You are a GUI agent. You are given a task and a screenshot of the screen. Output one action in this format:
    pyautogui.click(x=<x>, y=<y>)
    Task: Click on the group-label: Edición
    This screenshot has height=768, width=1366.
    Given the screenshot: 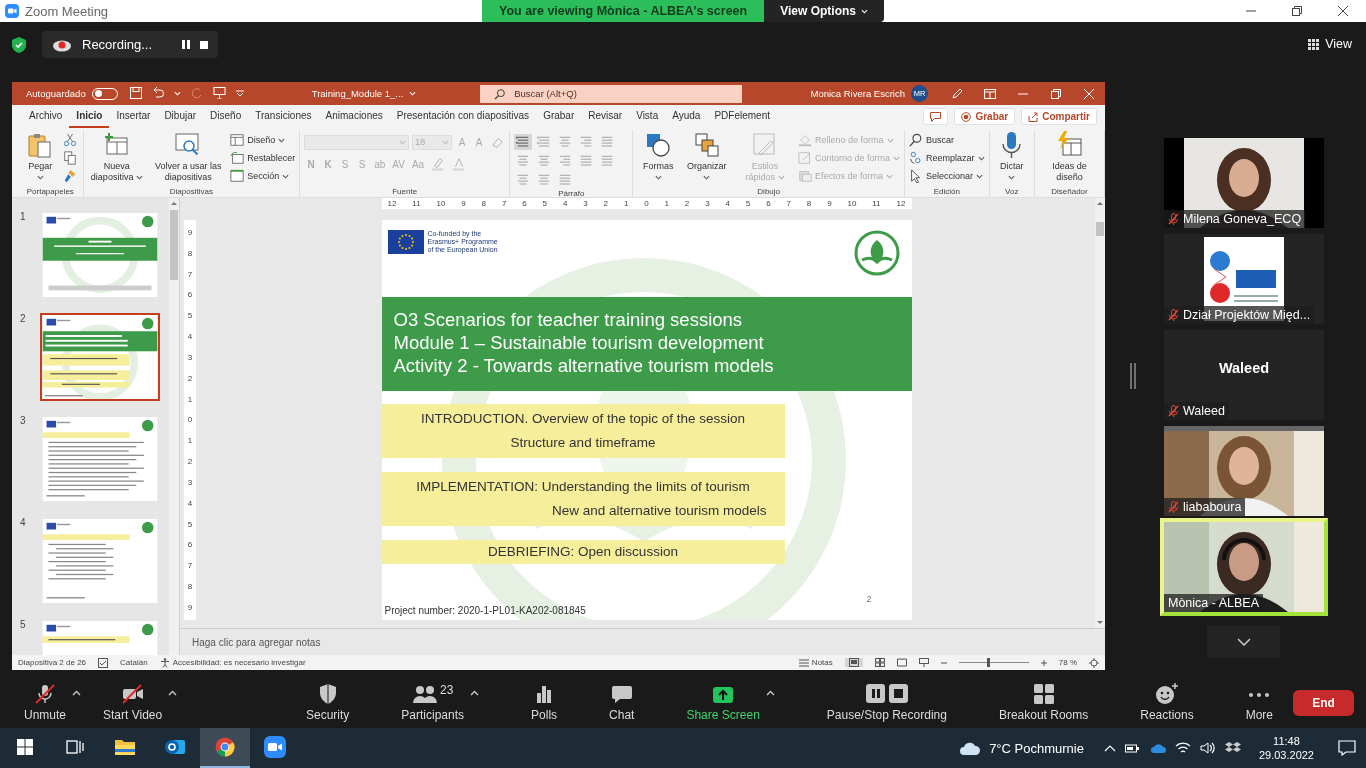 What is the action you would take?
    pyautogui.click(x=946, y=191)
    